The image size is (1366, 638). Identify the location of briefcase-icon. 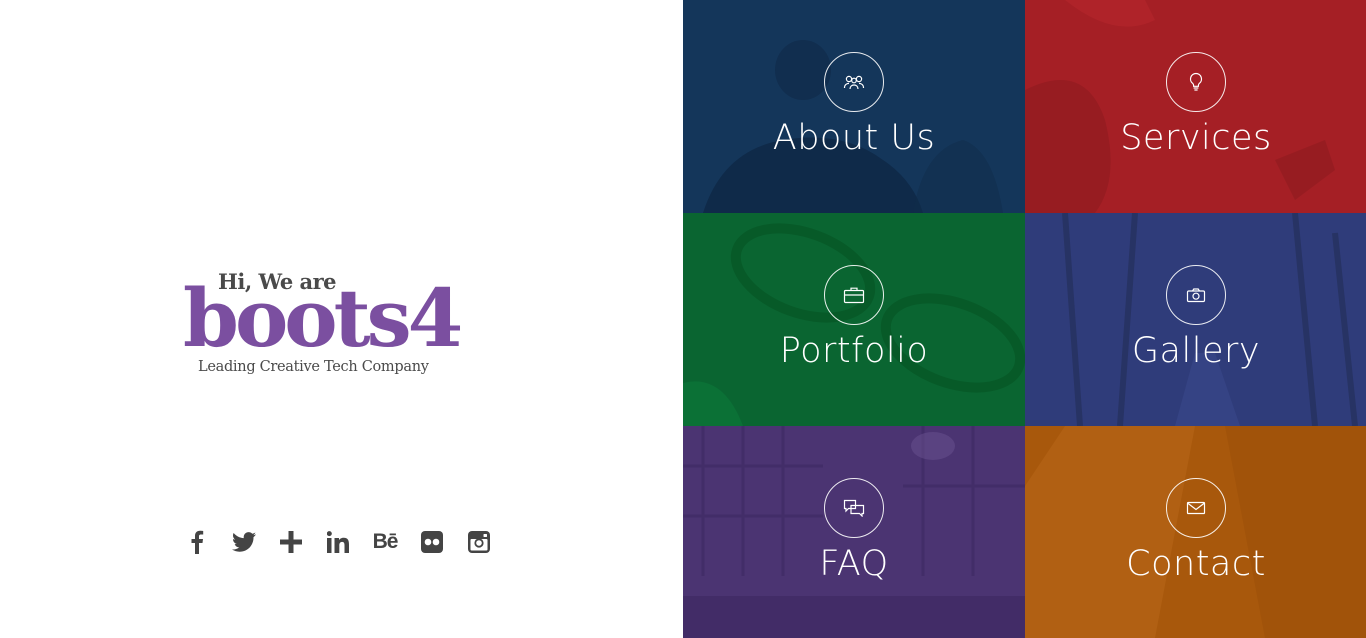
(854, 295).